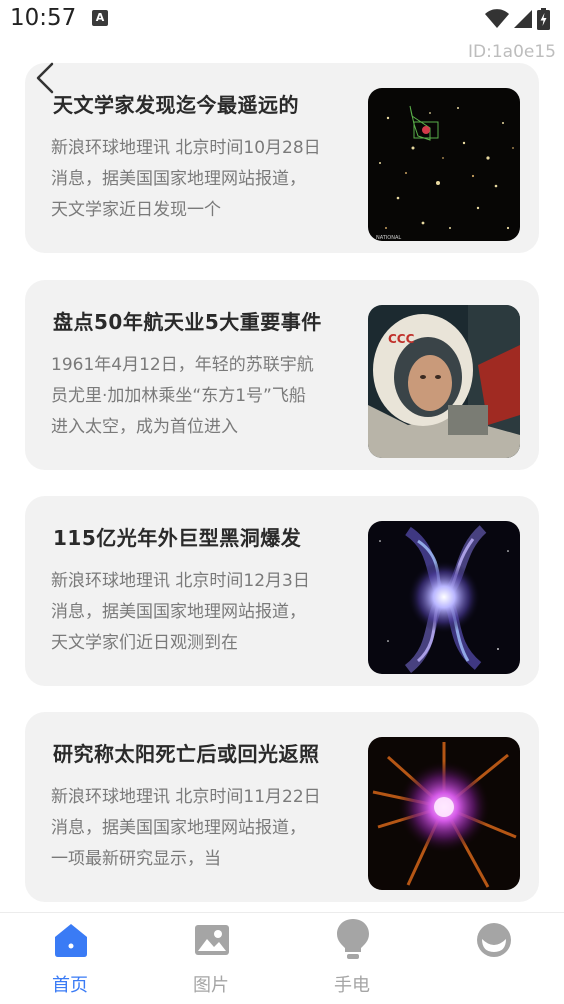 This screenshot has height=1004, width=564. I want to click on status-time: 10:57, so click(43, 18).